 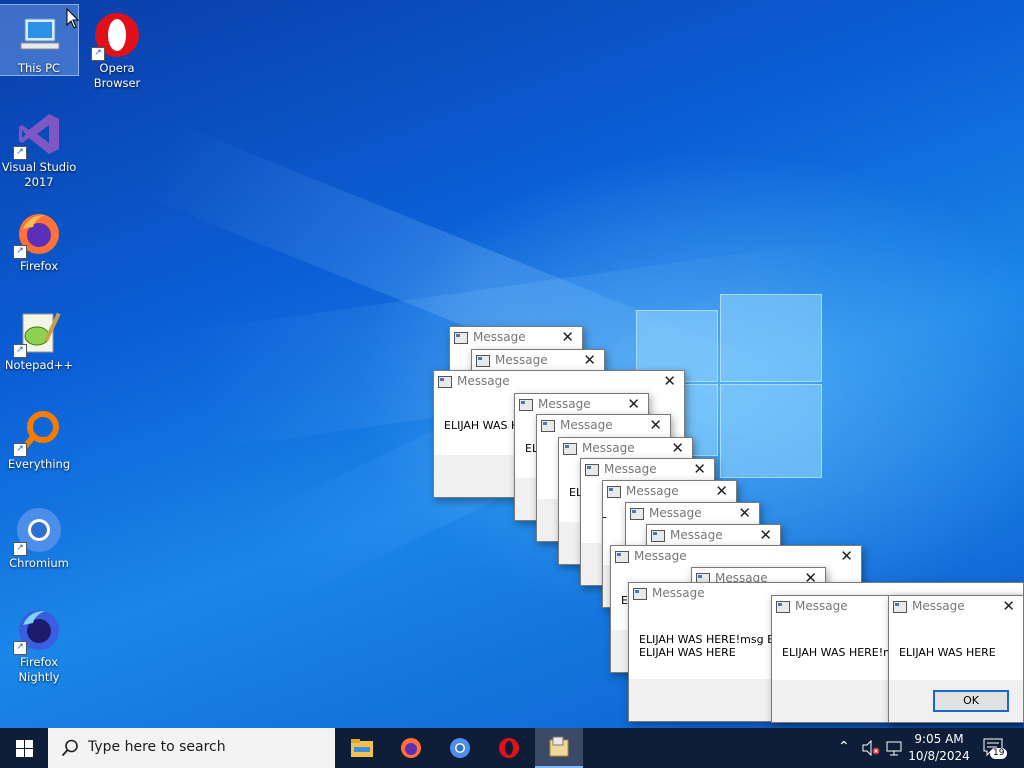 I want to click on message-text: ELIJAH WAS HERE!ms, so click(x=841, y=652).